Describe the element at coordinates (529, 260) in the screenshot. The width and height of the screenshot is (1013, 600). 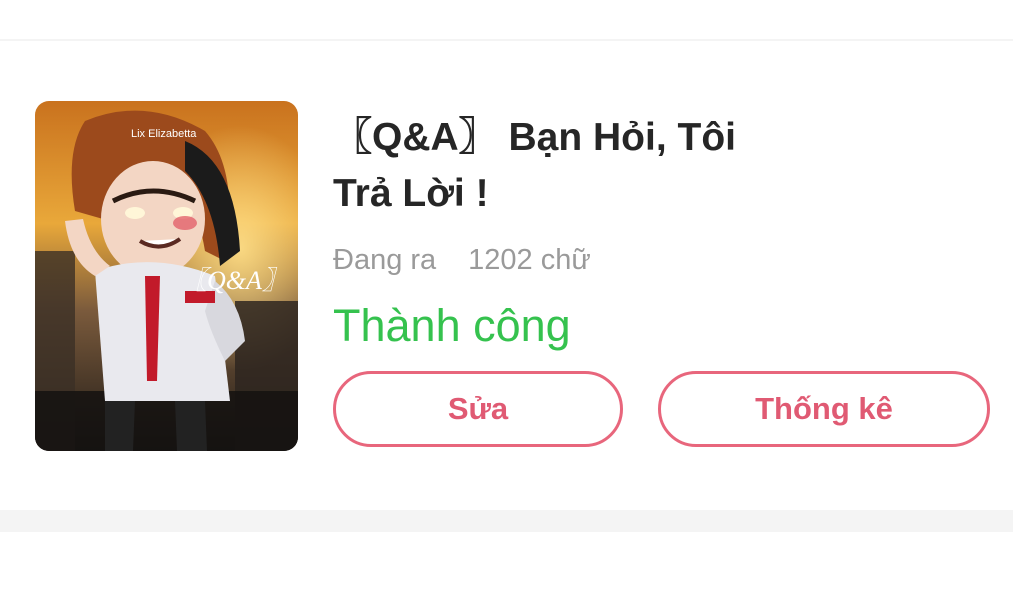
I see `word-count-text: 1202 chữ` at that location.